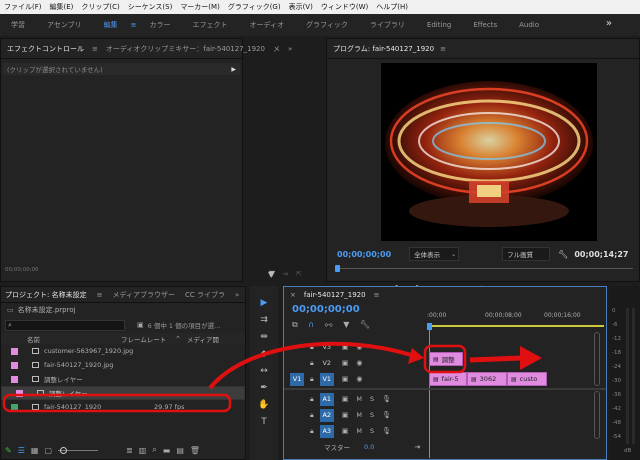  What do you see at coordinates (143, 450) in the screenshot?
I see `automate-icon: ▥` at bounding box center [143, 450].